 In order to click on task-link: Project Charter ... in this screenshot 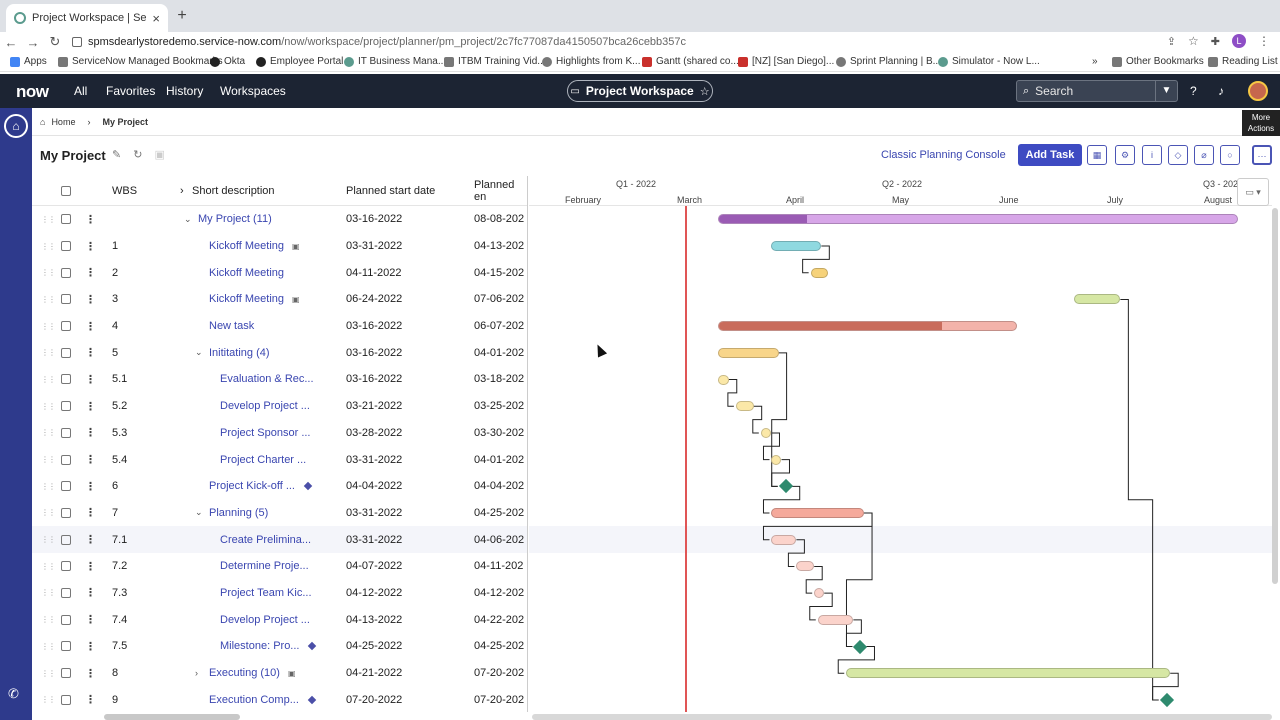, I will do `click(263, 460)`.